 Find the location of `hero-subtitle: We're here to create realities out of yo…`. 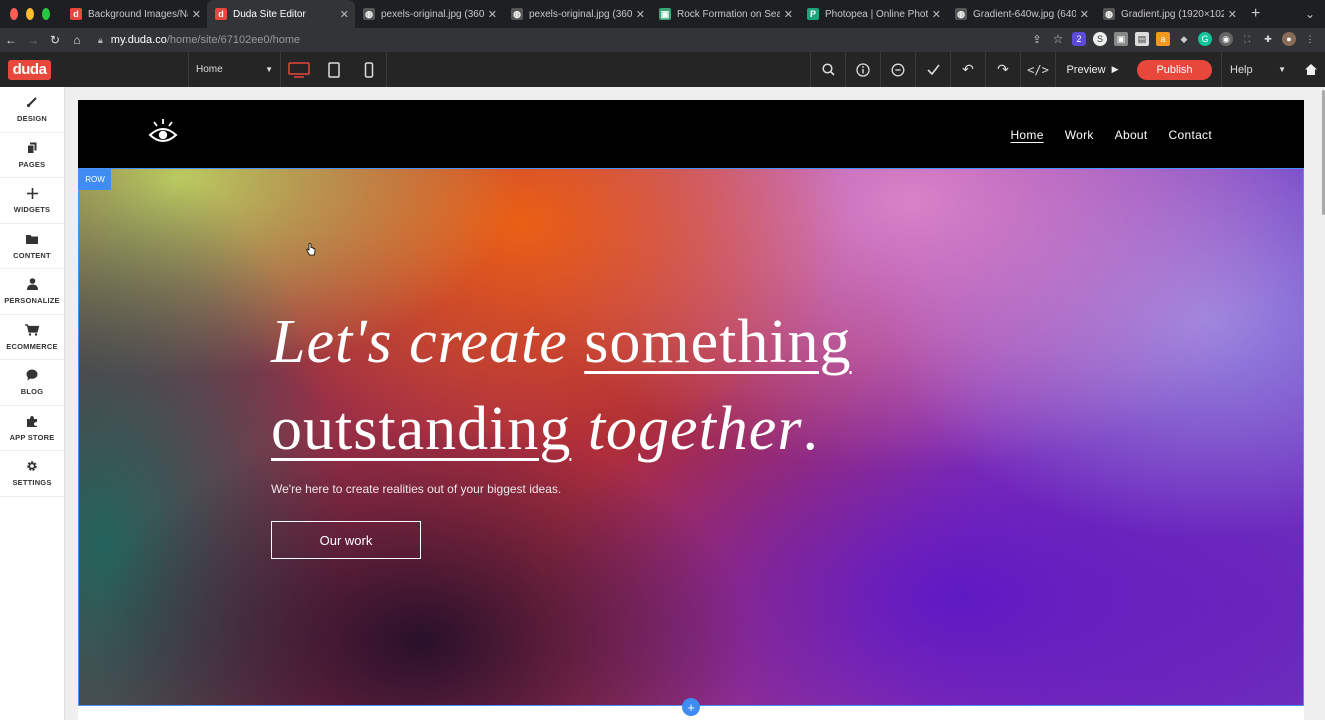

hero-subtitle: We're here to create realities out of yo… is located at coordinates (416, 489).